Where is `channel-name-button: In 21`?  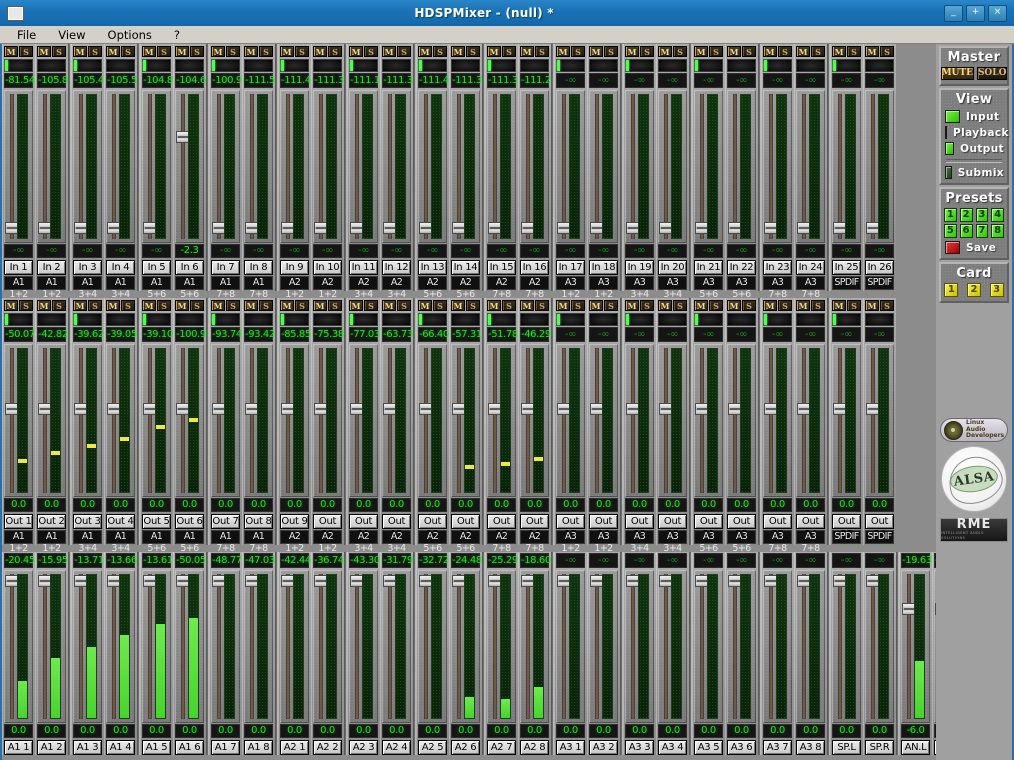
channel-name-button: In 21 is located at coordinates (708, 267).